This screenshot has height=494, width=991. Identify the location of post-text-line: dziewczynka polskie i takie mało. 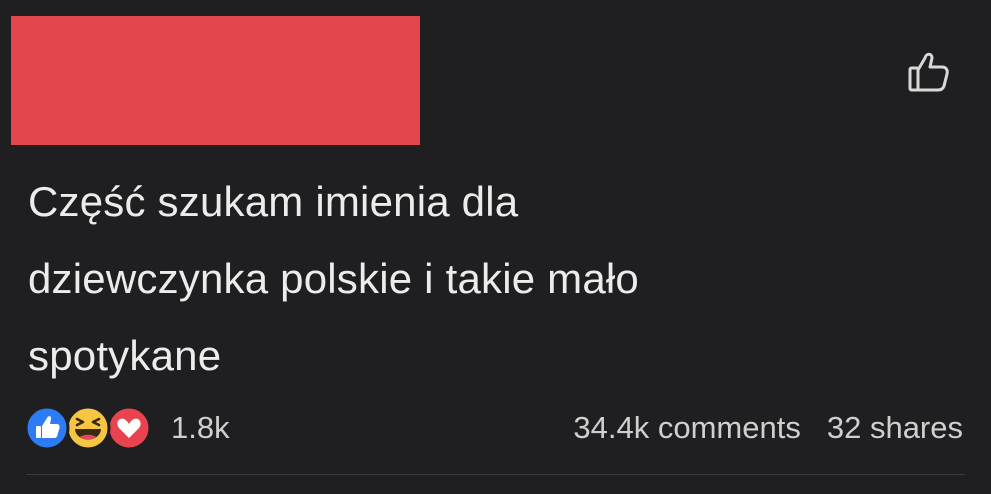
(333, 278).